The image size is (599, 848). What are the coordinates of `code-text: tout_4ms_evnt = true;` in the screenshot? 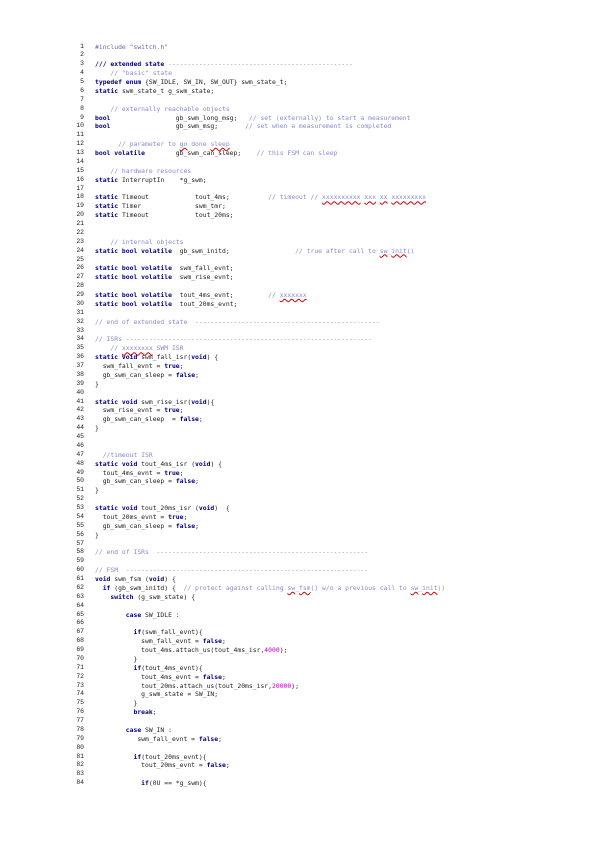 It's located at (139, 473).